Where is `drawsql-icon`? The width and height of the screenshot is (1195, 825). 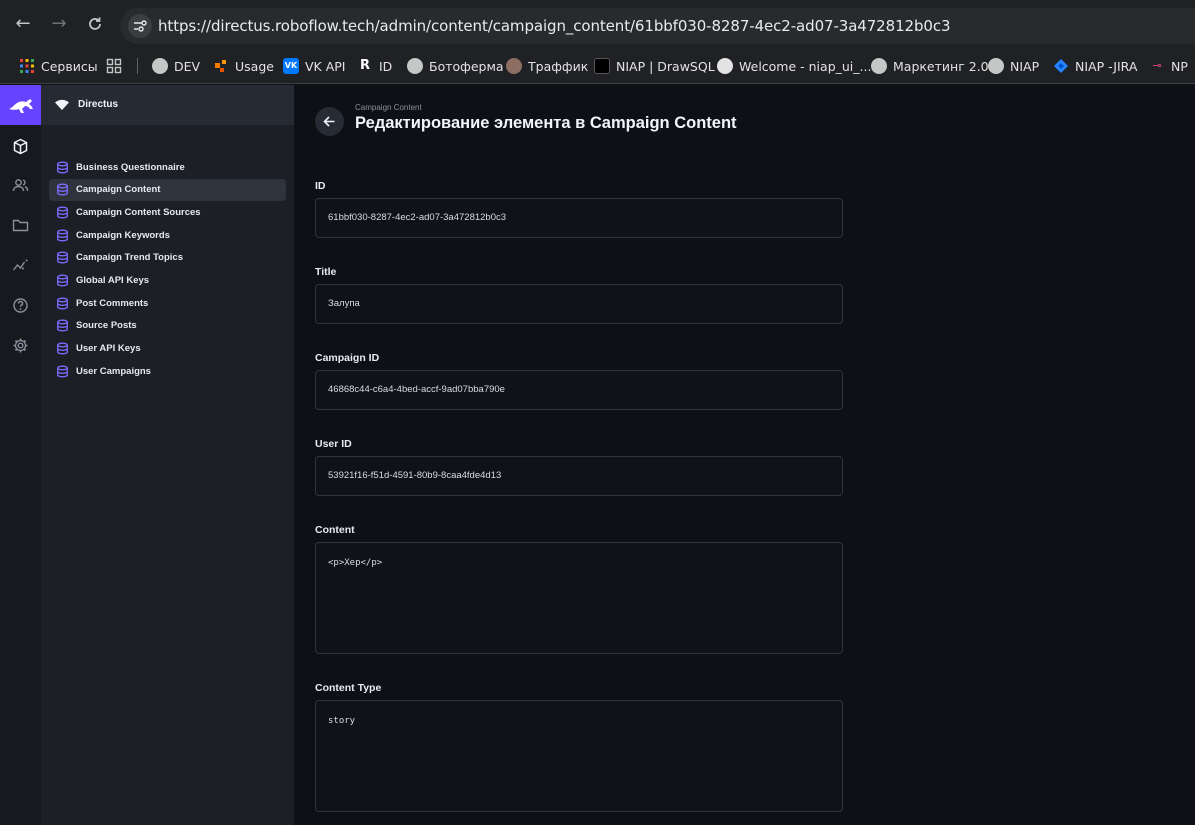 drawsql-icon is located at coordinates (602, 66).